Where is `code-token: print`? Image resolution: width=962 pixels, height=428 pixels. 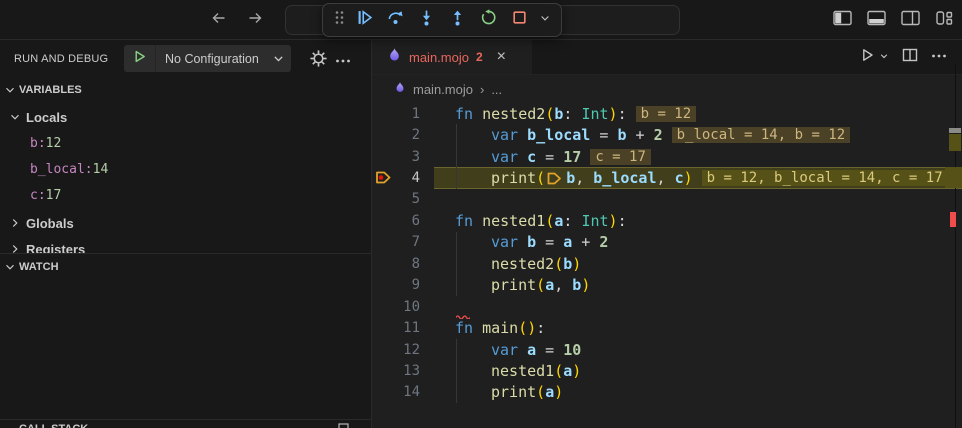 code-token: print is located at coordinates (514, 392).